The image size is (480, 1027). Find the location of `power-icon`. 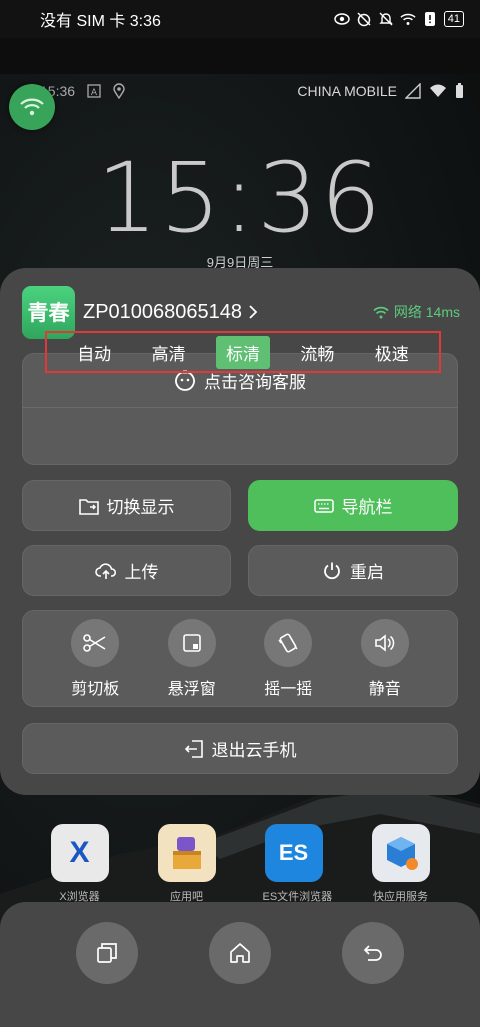

power-icon is located at coordinates (332, 571).